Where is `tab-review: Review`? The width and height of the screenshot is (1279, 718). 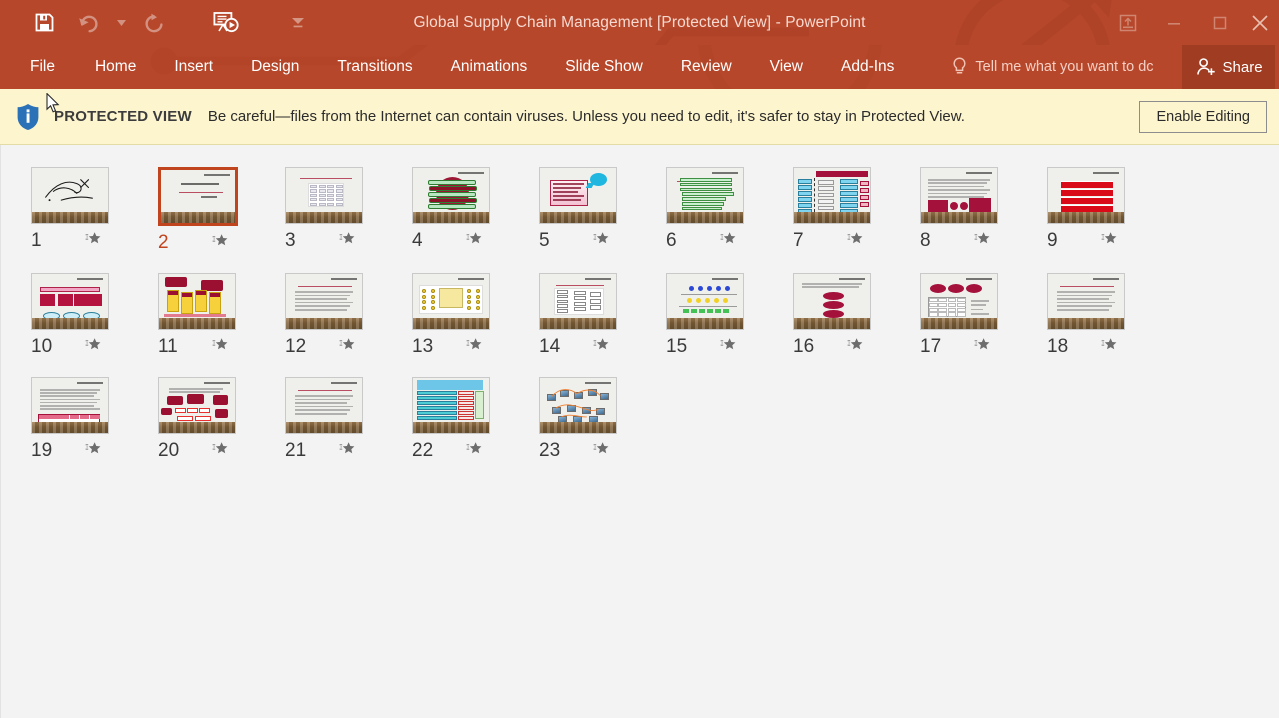 tab-review: Review is located at coordinates (706, 67).